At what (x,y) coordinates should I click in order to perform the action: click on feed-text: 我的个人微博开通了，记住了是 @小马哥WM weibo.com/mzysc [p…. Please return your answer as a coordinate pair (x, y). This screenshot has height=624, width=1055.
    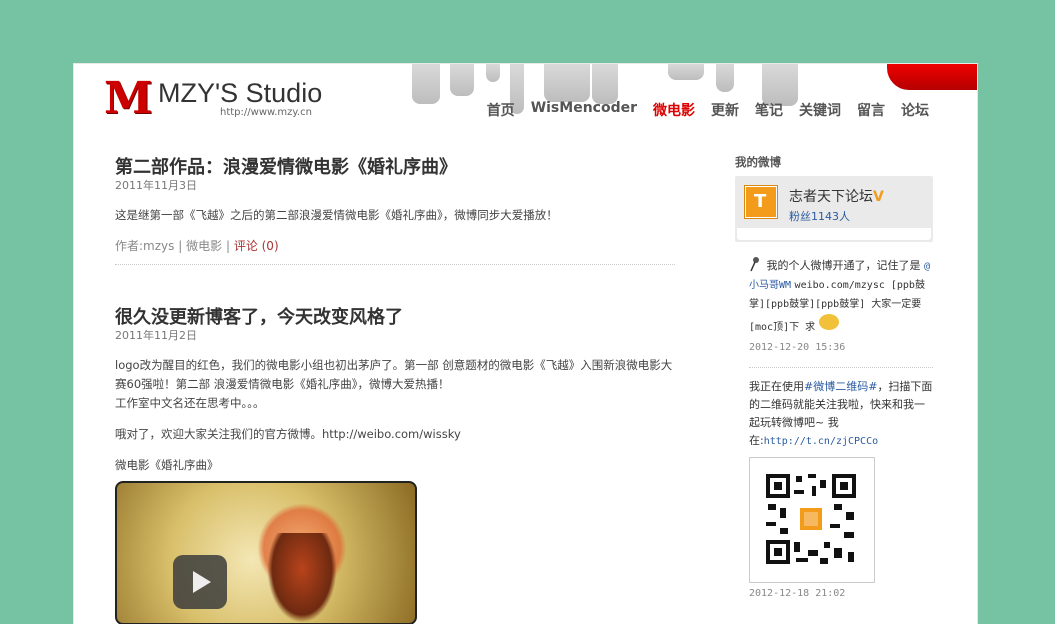
    Looking at the image, I should click on (841, 296).